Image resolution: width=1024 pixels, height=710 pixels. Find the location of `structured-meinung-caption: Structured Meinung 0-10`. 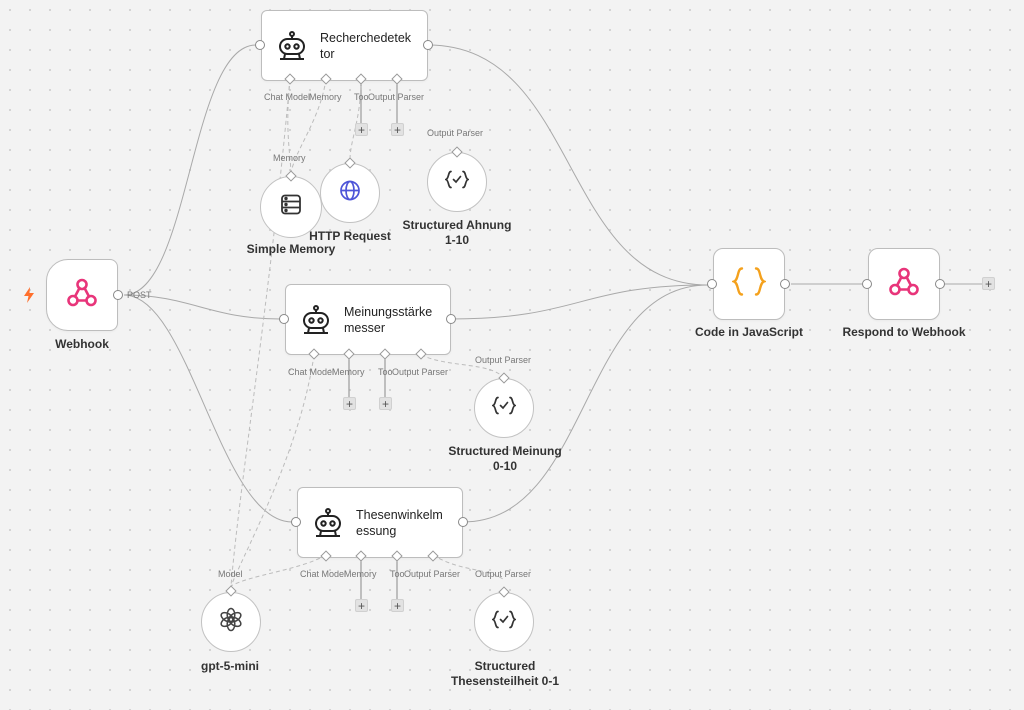

structured-meinung-caption: Structured Meinung 0-10 is located at coordinates (505, 458).